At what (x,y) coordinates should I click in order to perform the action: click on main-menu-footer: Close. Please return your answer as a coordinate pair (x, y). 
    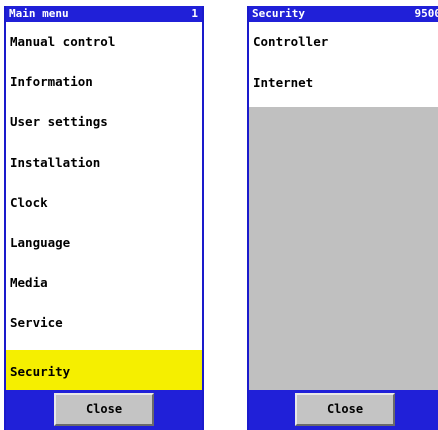
    Looking at the image, I should click on (104, 410).